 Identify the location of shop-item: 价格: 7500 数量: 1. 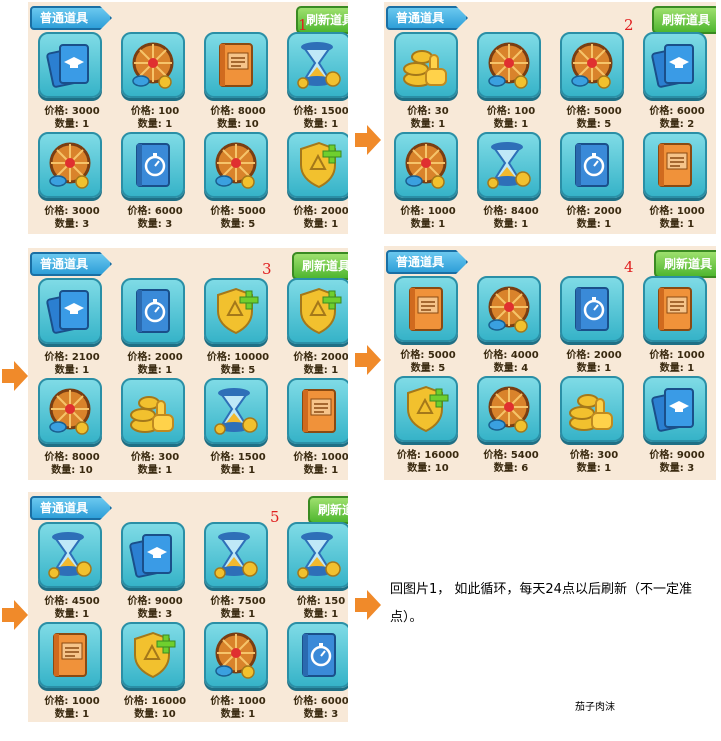
(238, 572).